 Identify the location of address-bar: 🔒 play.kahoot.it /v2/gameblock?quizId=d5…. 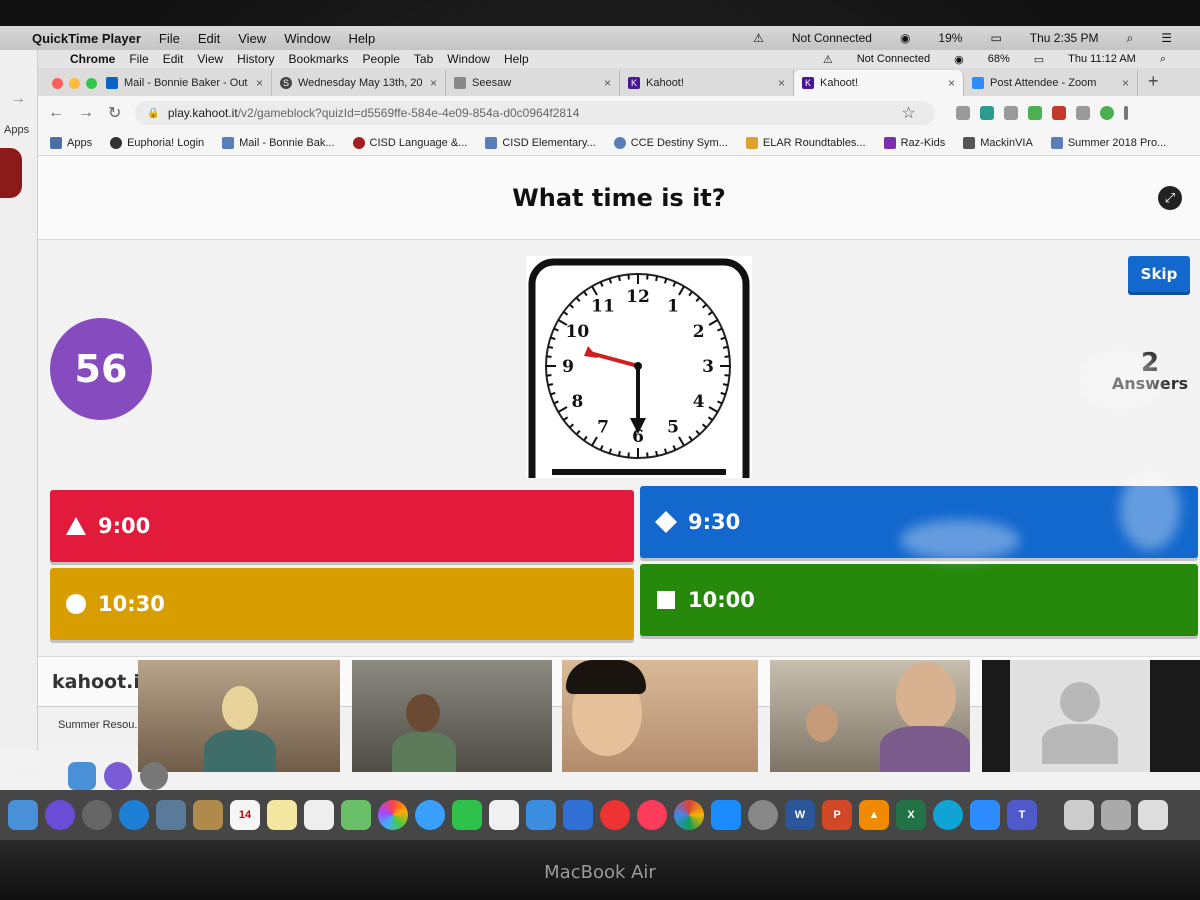
(535, 113).